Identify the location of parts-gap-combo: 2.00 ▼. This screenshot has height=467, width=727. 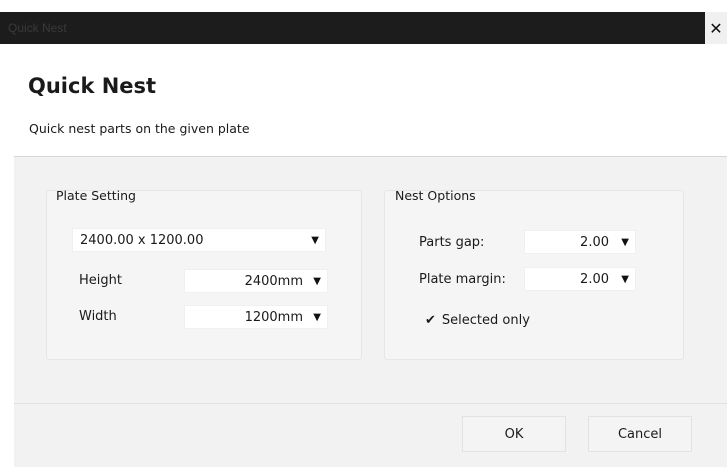
(580, 242).